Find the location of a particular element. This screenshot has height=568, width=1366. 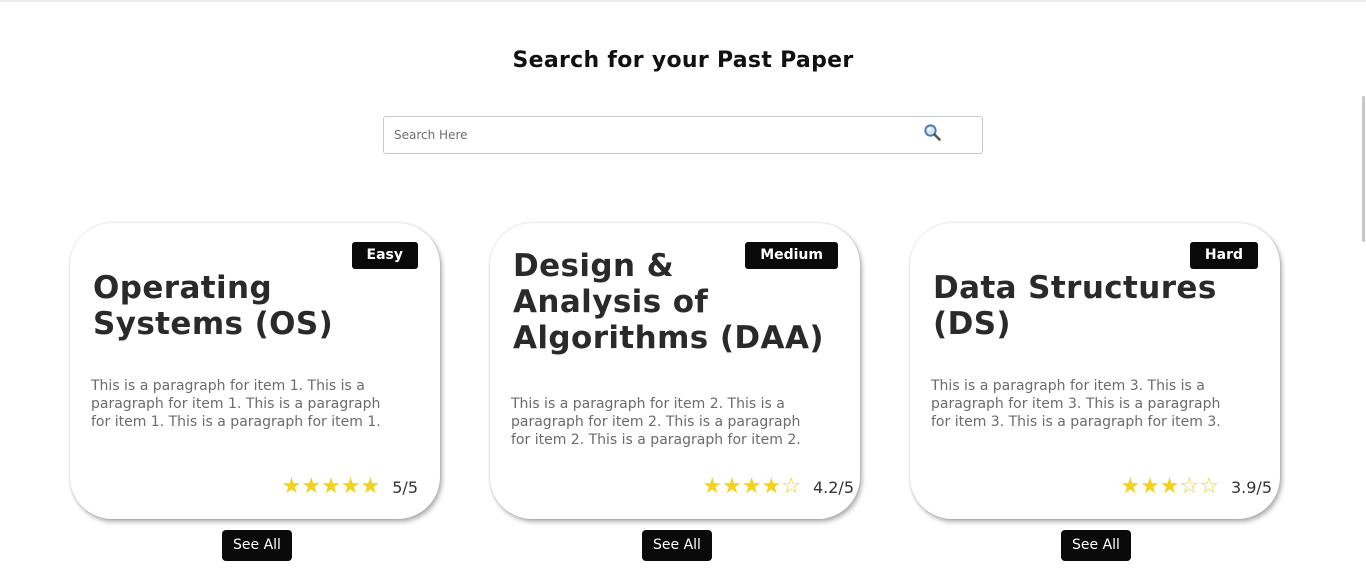

star-rating-icon: ★★★★☆ is located at coordinates (751, 486).